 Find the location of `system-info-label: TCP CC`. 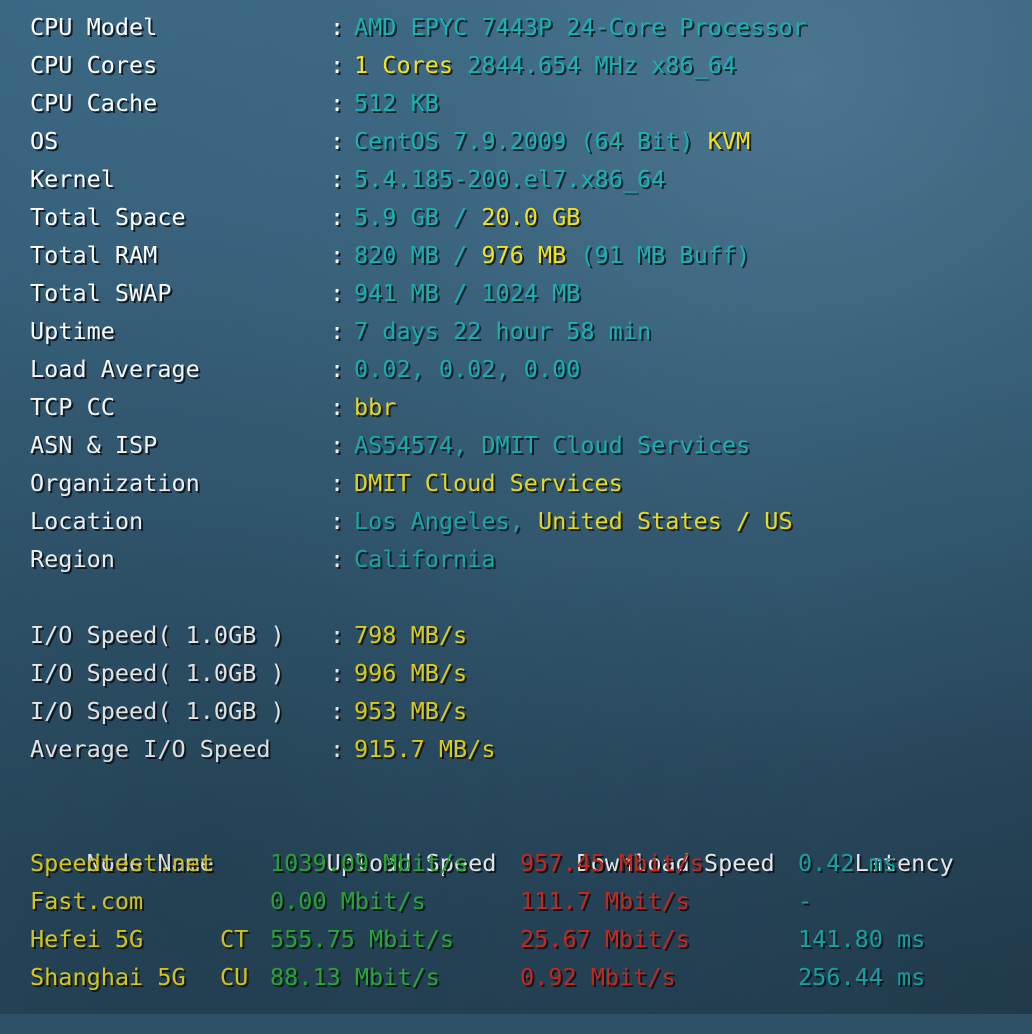

system-info-label: TCP CC is located at coordinates (72, 407).